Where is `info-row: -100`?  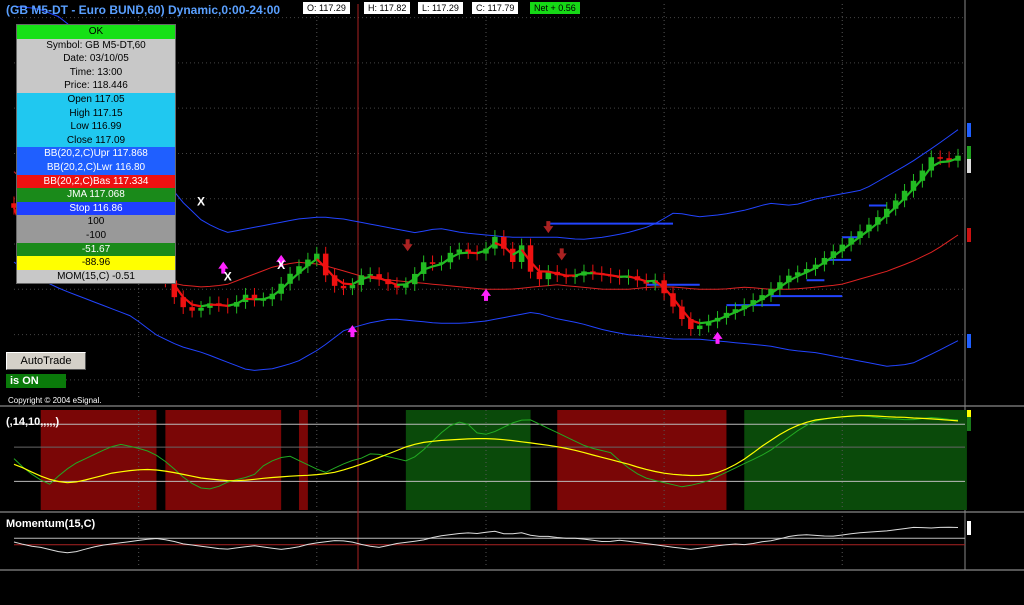 info-row: -100 is located at coordinates (96, 235).